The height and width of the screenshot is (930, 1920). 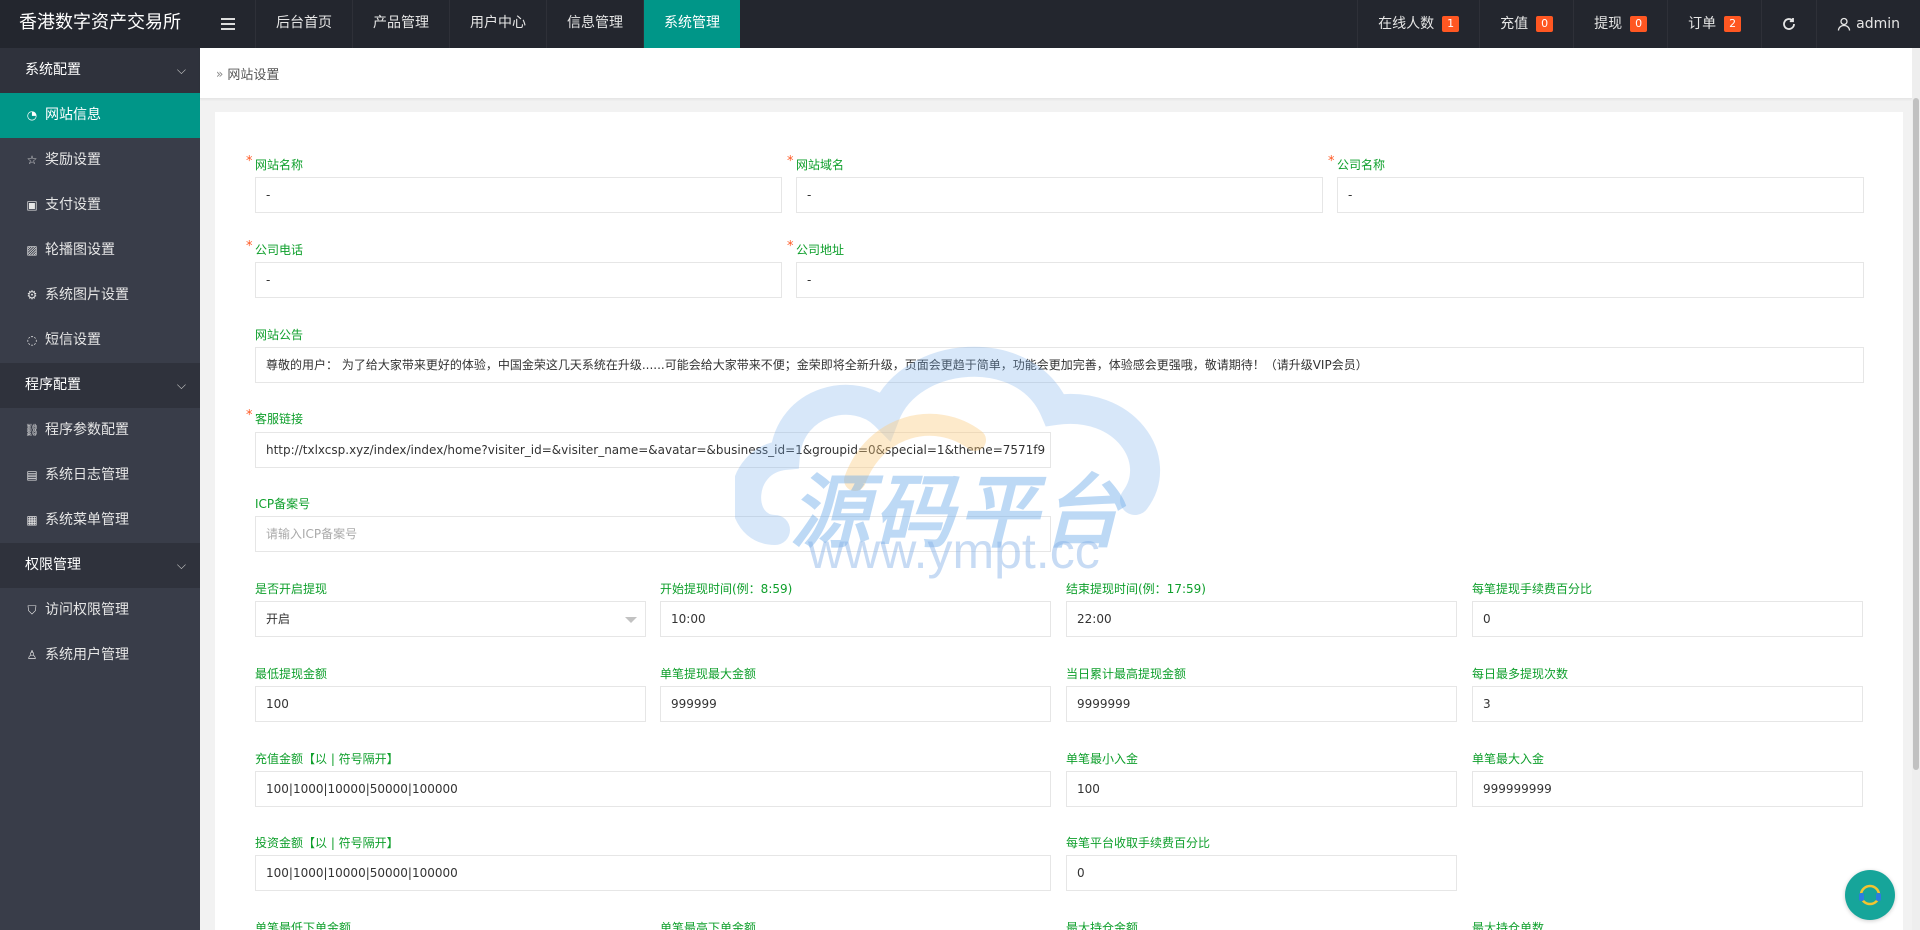 I want to click on sidebar-item-label: 系统用户管理, so click(x=87, y=655).